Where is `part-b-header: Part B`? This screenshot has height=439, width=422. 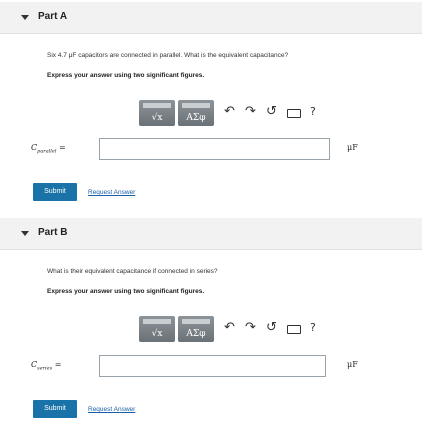
part-b-header: Part B is located at coordinates (211, 233).